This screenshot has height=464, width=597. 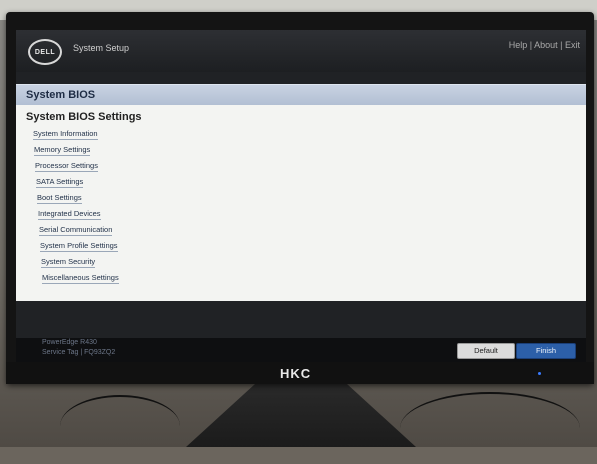 I want to click on menu-item-label: Processor Settings, so click(x=66, y=166).